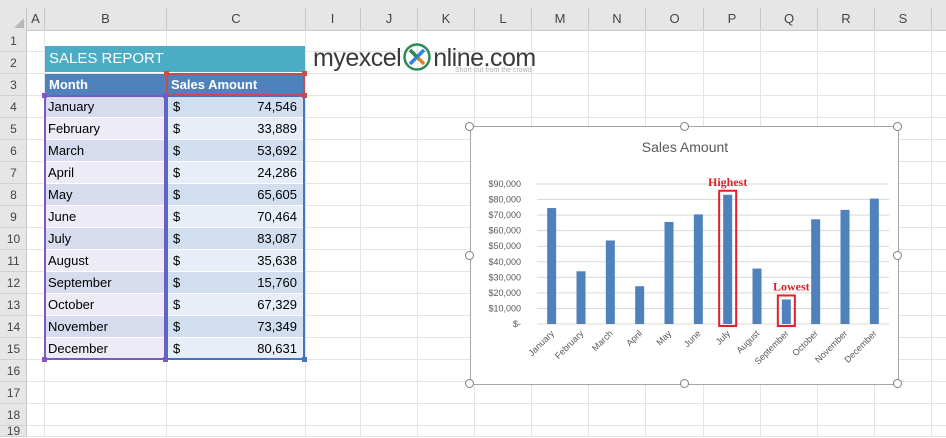 This screenshot has width=946, height=438. I want to click on month-cell: February, so click(105, 129).